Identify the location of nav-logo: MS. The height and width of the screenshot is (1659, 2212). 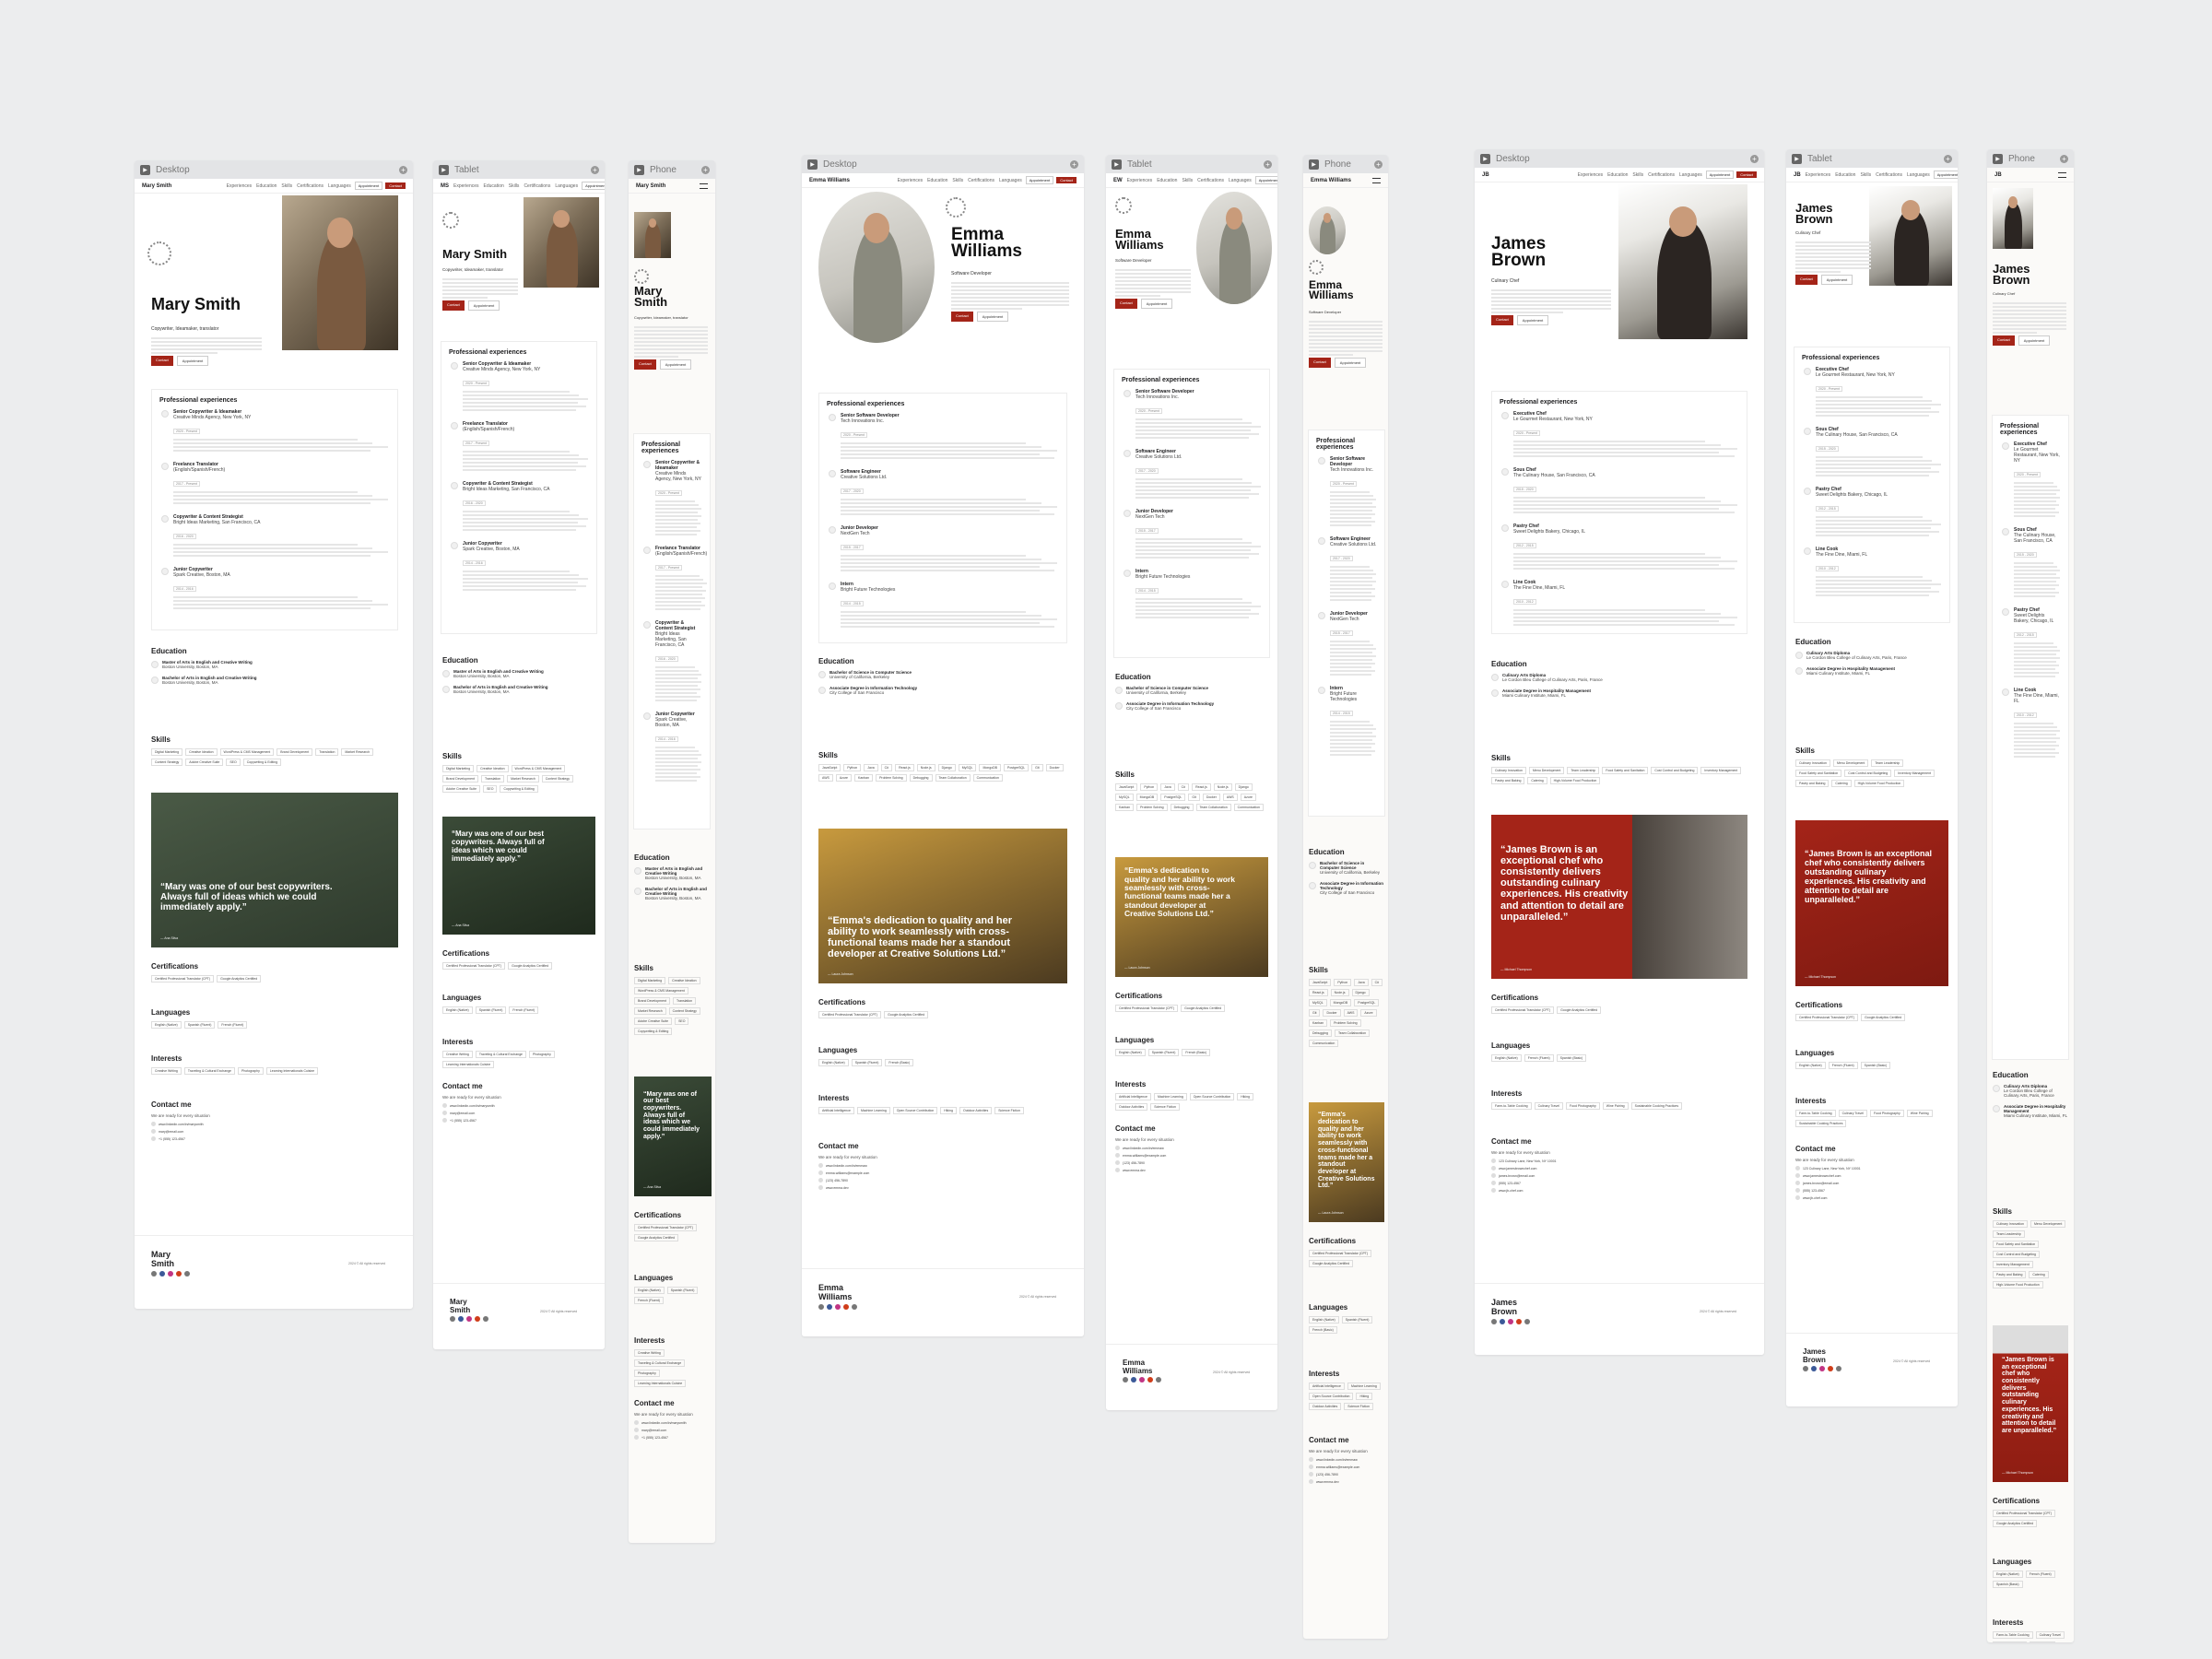
(445, 186).